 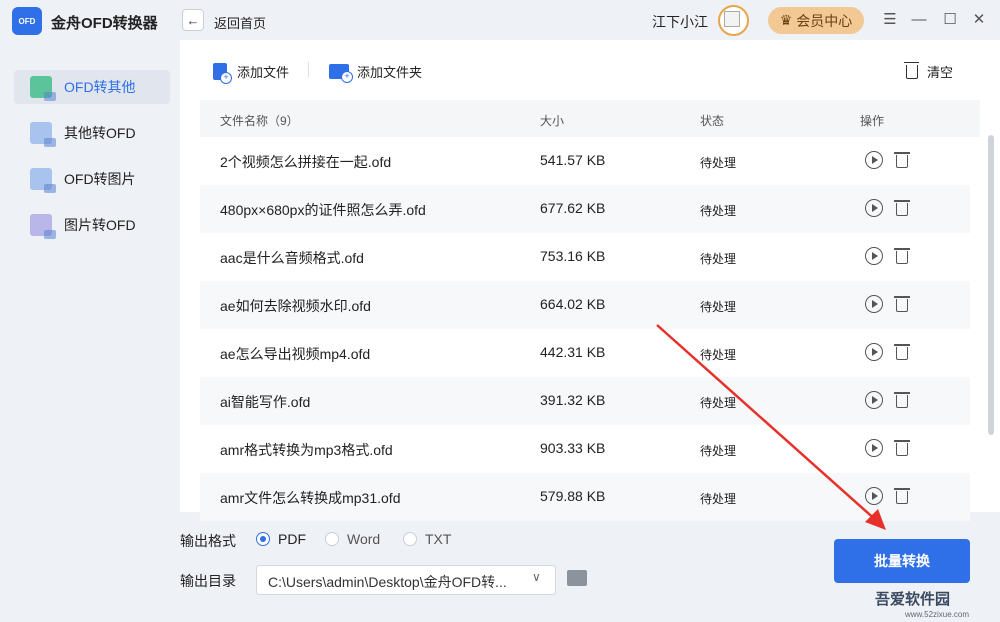 I want to click on watermark-text: 吾爱软件园, so click(x=913, y=599).